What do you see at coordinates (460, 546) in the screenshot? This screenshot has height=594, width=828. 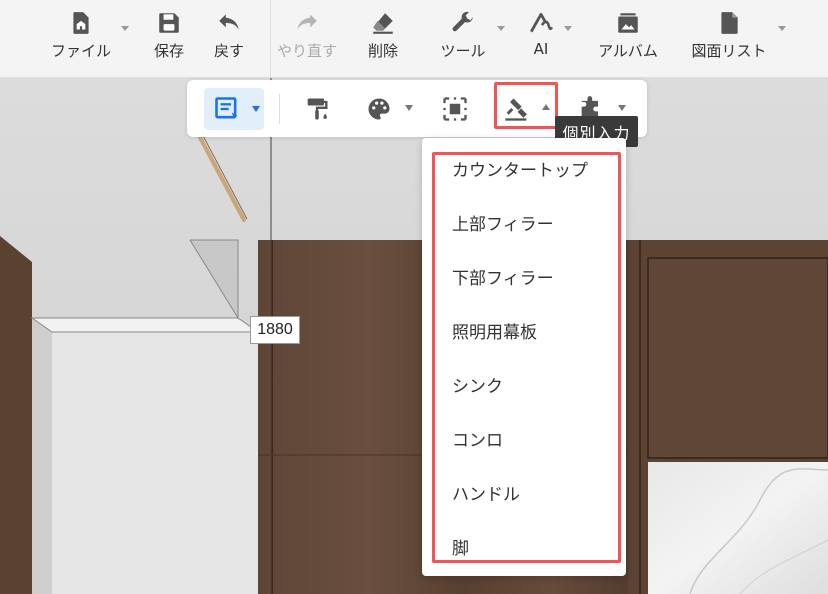 I see `menu-item-leg: 脚` at bounding box center [460, 546].